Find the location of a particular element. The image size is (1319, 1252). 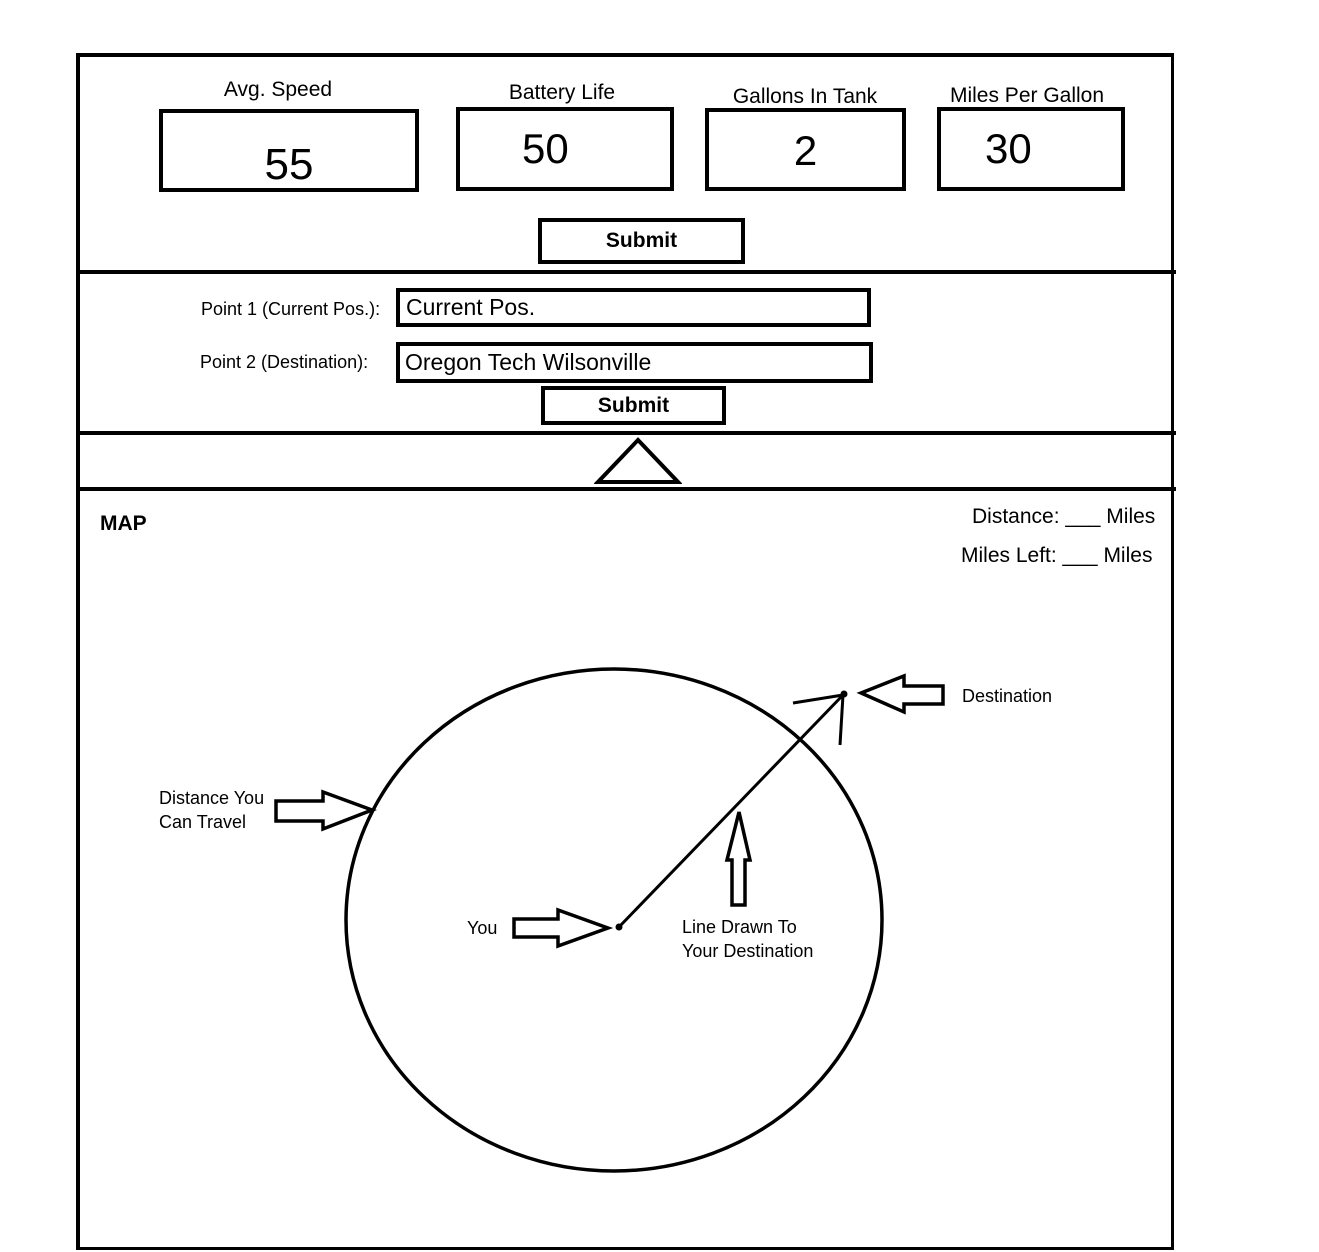

destination-annotation: Destination is located at coordinates (1007, 696).